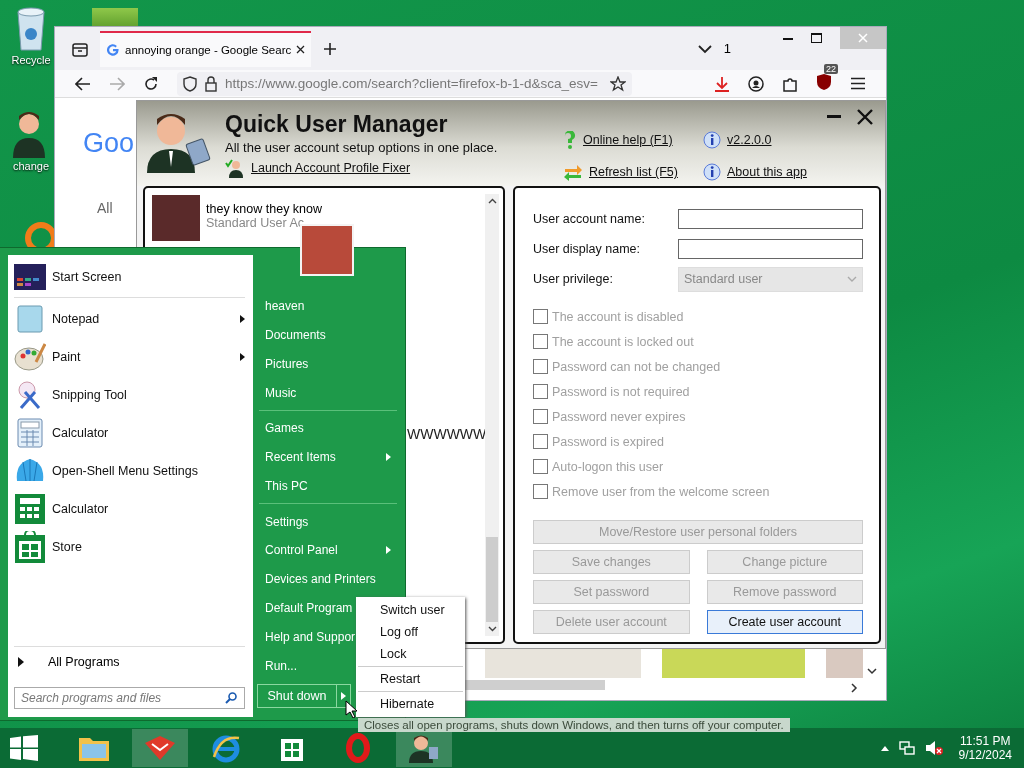 The image size is (1024, 768). What do you see at coordinates (756, 83) in the screenshot?
I see `account-icon` at bounding box center [756, 83].